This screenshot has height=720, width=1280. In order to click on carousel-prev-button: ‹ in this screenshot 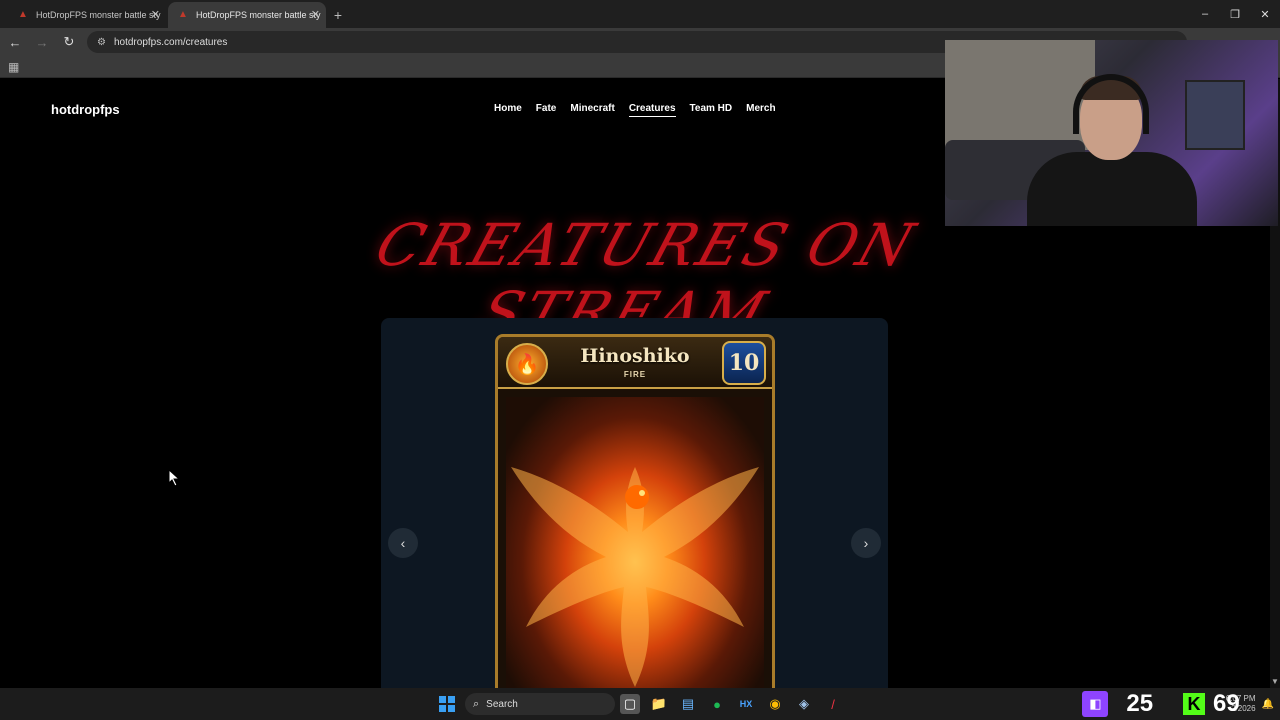, I will do `click(403, 543)`.